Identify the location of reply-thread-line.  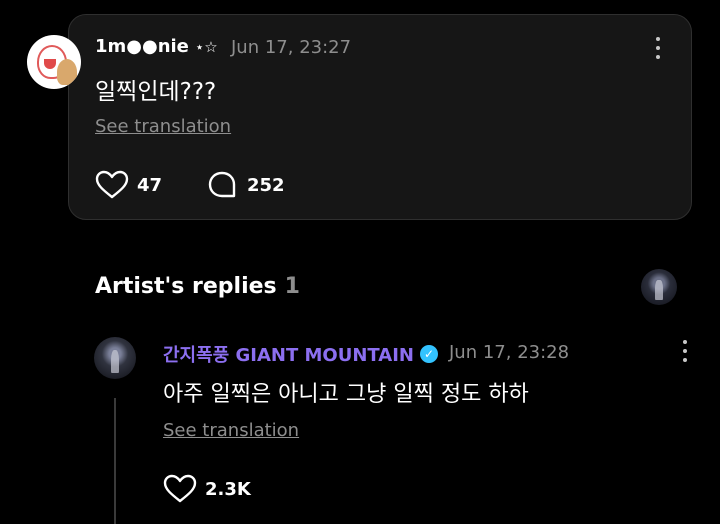
(115, 461).